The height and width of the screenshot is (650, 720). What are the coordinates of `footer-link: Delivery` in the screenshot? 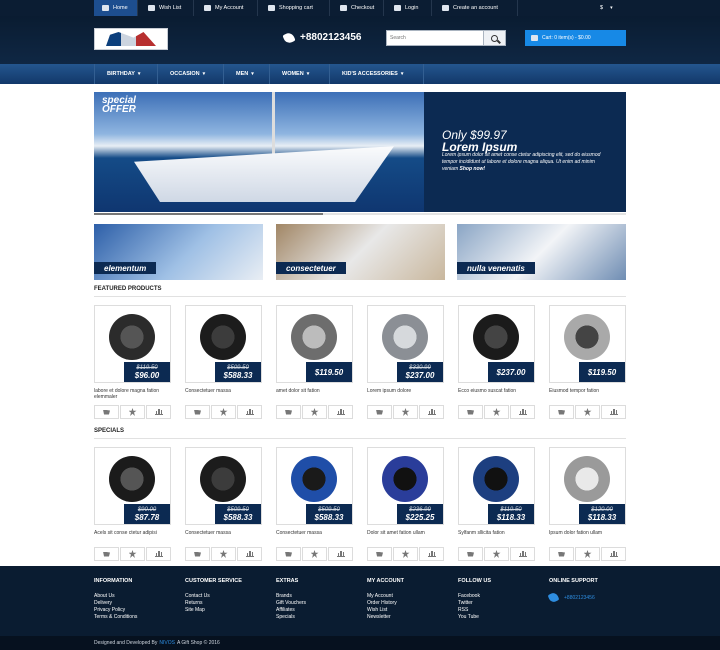 It's located at (139, 603).